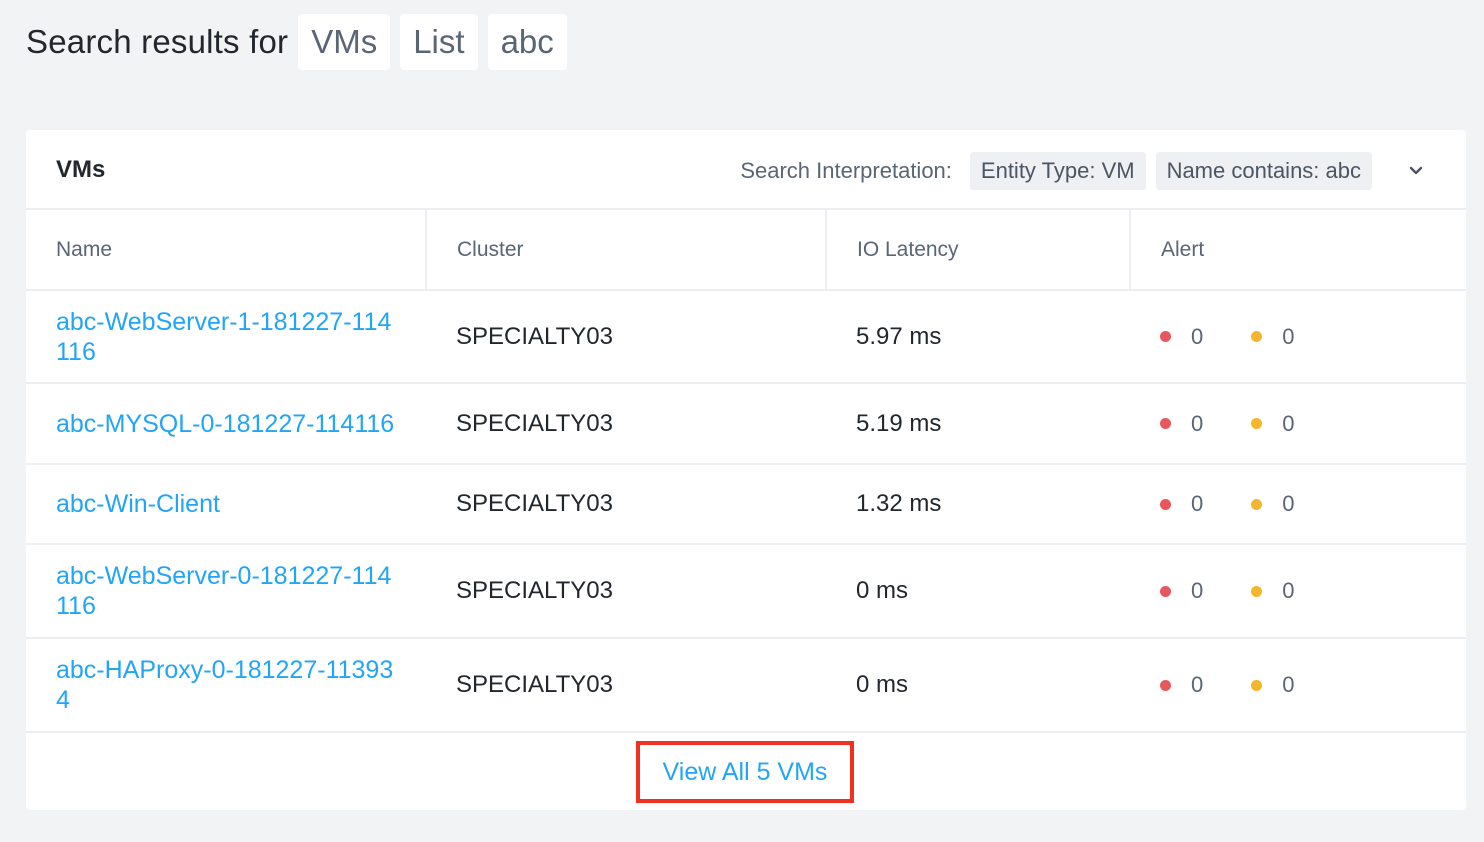 The width and height of the screenshot is (1484, 842). What do you see at coordinates (626, 250) in the screenshot?
I see `column-header-cluster: Cluster` at bounding box center [626, 250].